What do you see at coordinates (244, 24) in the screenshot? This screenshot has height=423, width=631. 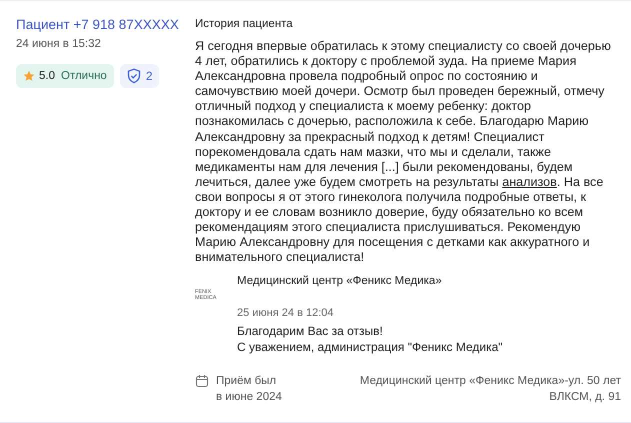 I see `section-heading: История пациента` at bounding box center [244, 24].